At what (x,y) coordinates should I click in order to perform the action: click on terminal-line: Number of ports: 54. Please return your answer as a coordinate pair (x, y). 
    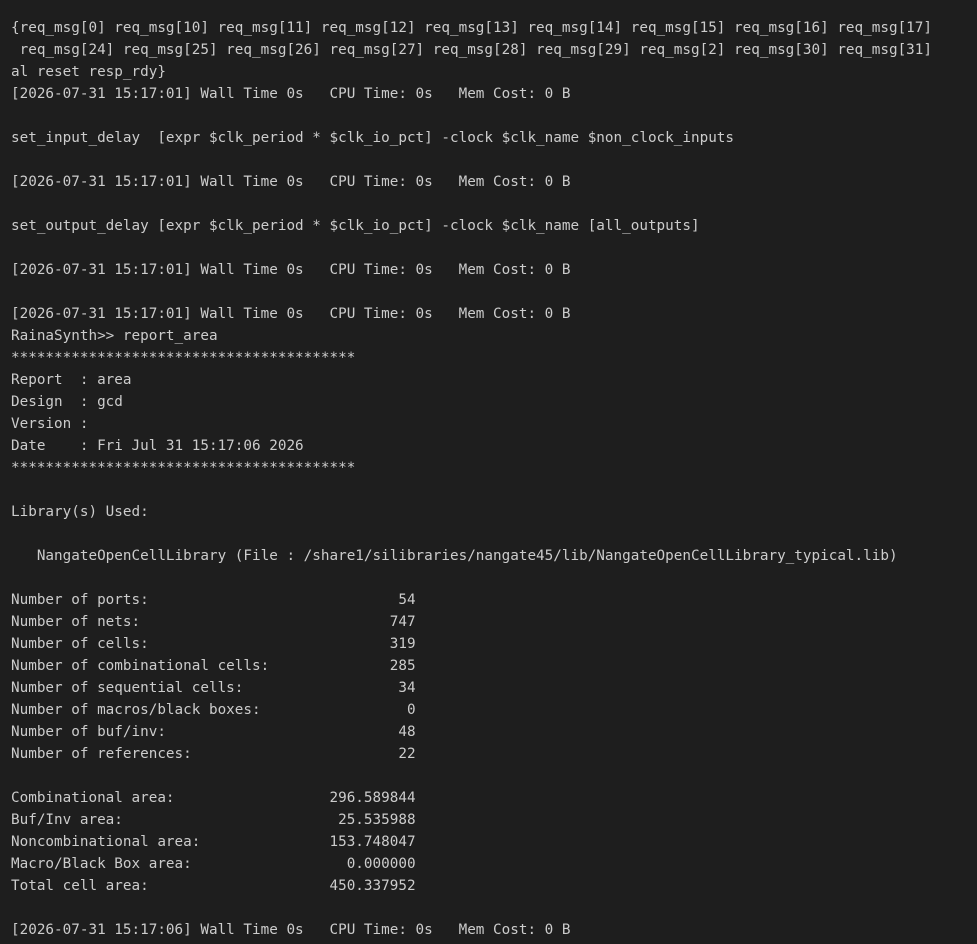
    Looking at the image, I should click on (213, 600).